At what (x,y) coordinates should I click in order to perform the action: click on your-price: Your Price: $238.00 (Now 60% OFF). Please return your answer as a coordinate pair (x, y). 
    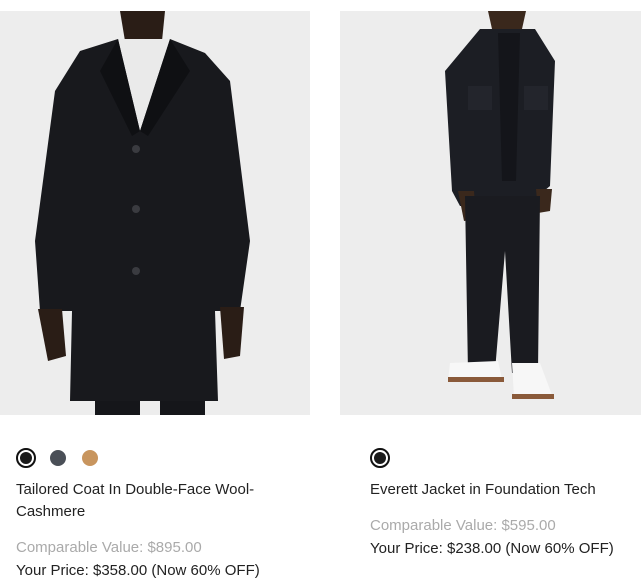
    Looking at the image, I should click on (492, 548).